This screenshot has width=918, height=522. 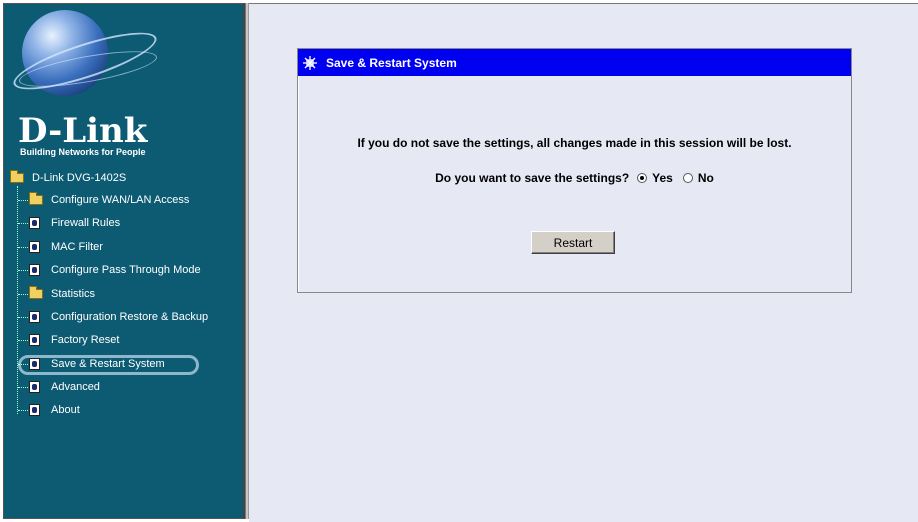 What do you see at coordinates (86, 223) in the screenshot?
I see `sidebar-item-label: Firewall Rules` at bounding box center [86, 223].